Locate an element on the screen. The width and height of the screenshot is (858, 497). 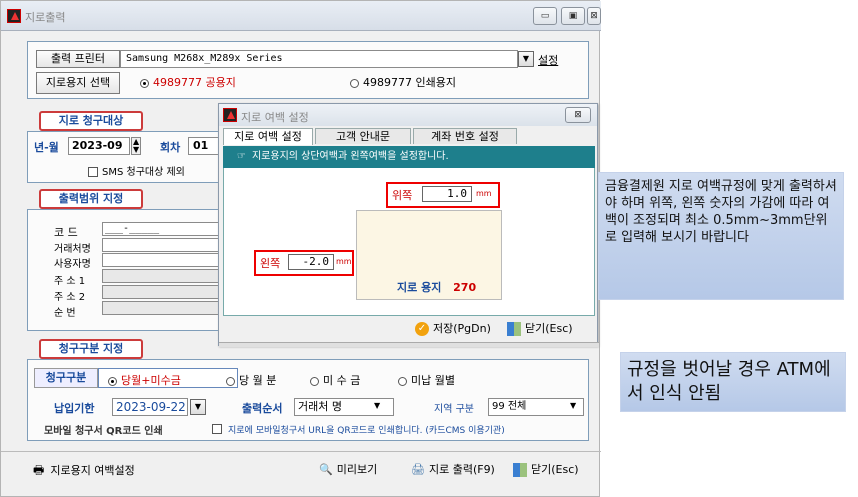
dialog-info-bar: ☞ 지로용지의 상단여백과 왼쪽여백을 설정합니다. is located at coordinates (409, 157).